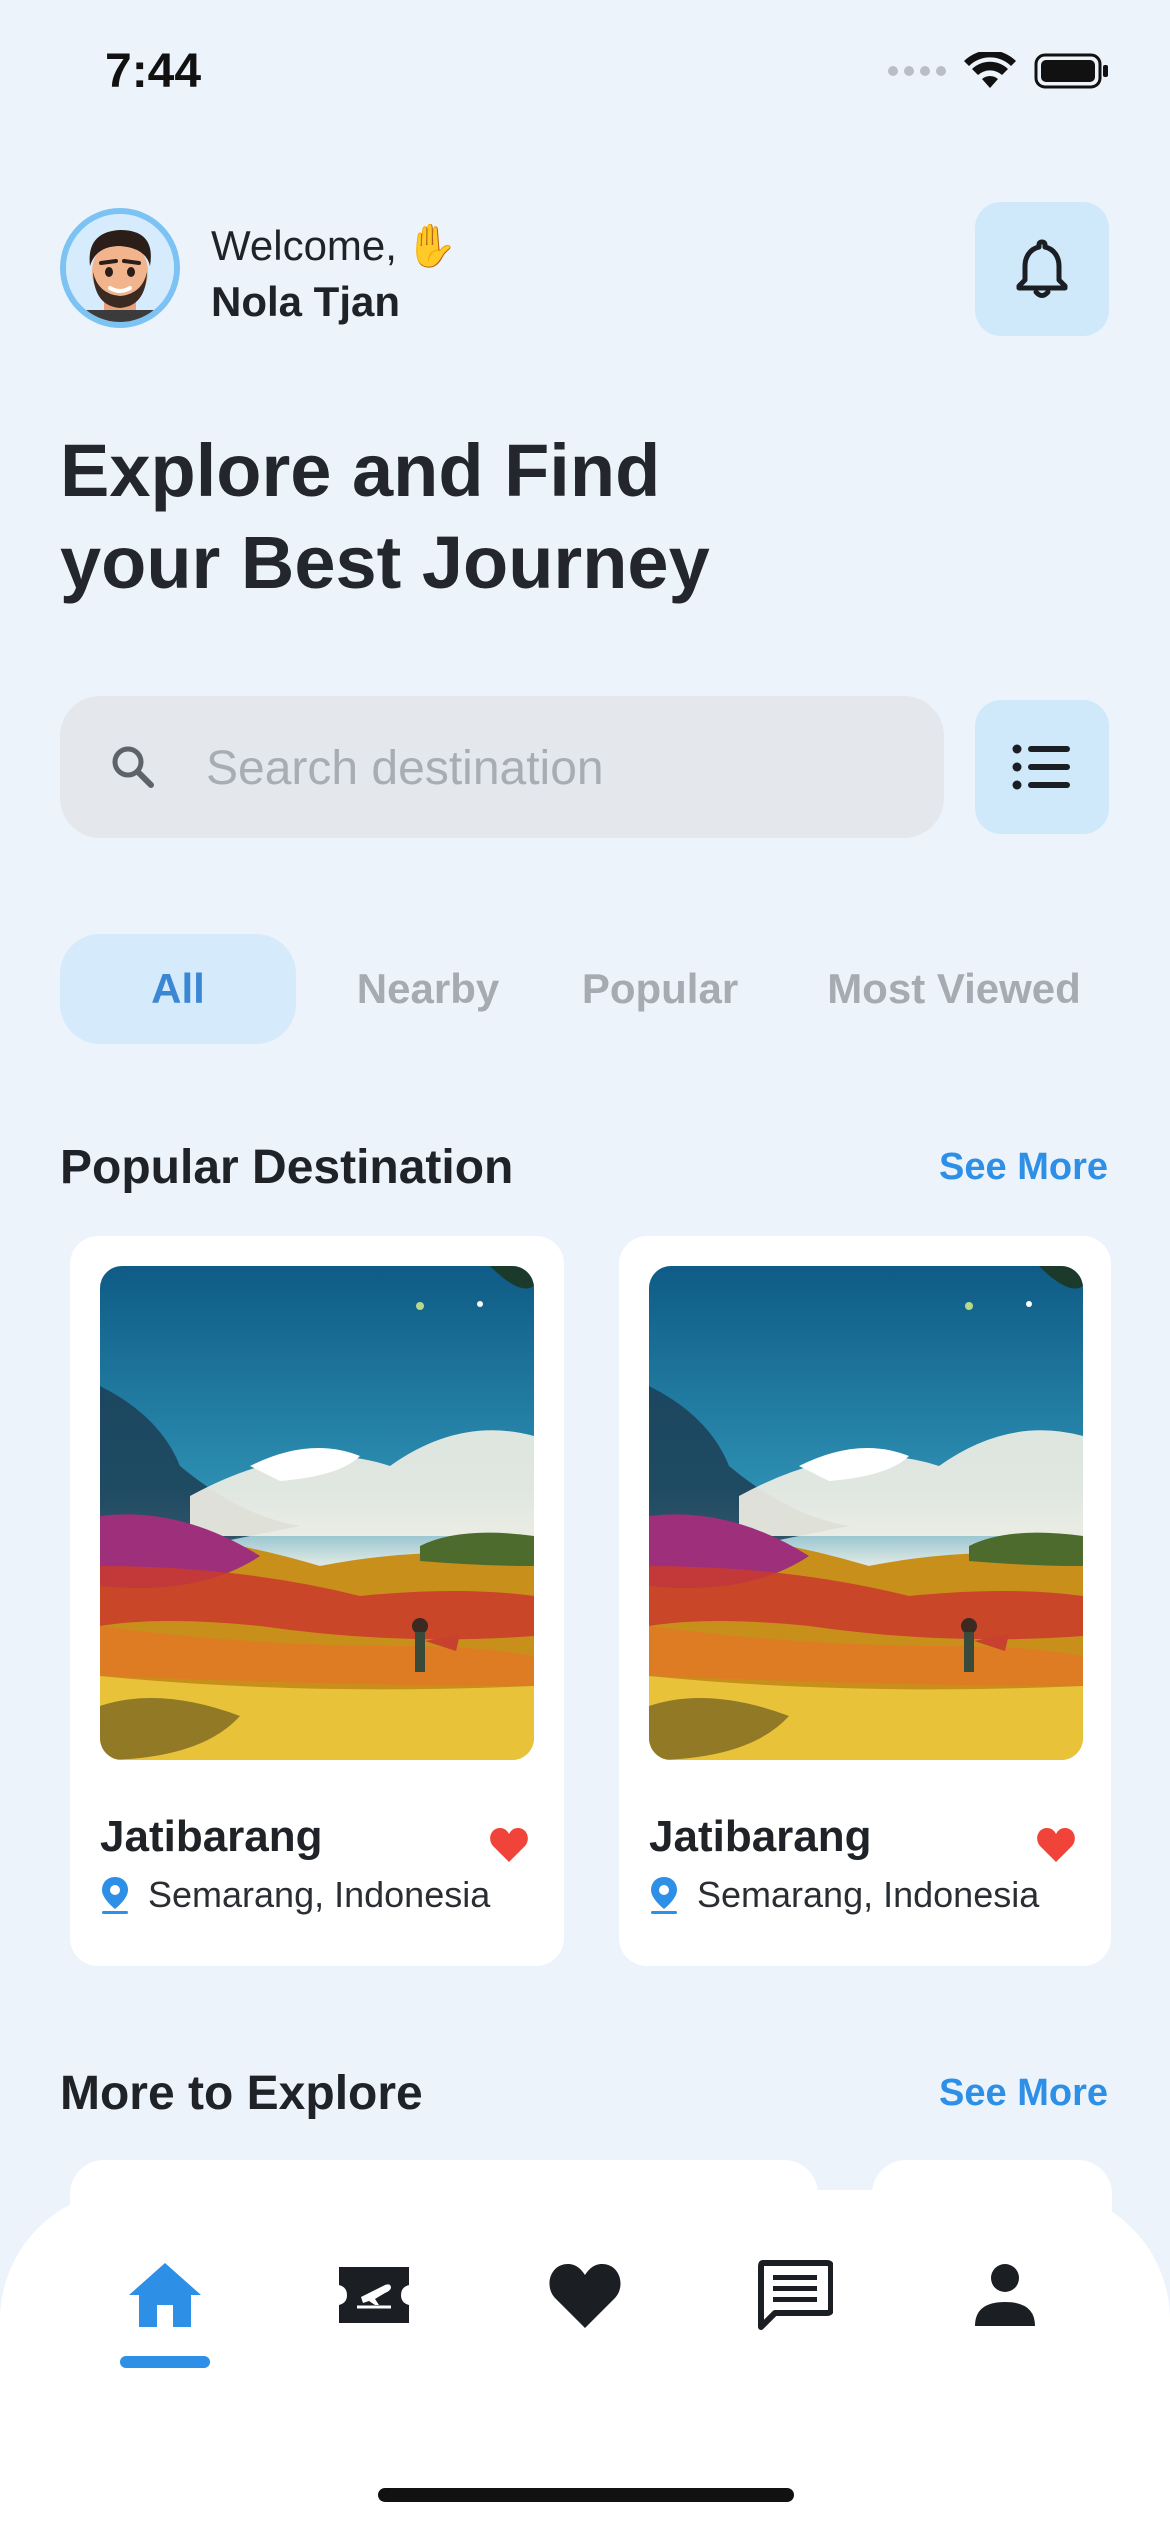 The image size is (1170, 2532). I want to click on tab-popular: Popular, so click(660, 989).